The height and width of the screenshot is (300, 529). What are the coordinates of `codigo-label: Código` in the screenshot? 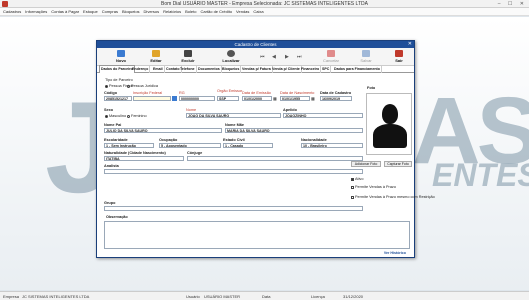 It's located at (111, 93).